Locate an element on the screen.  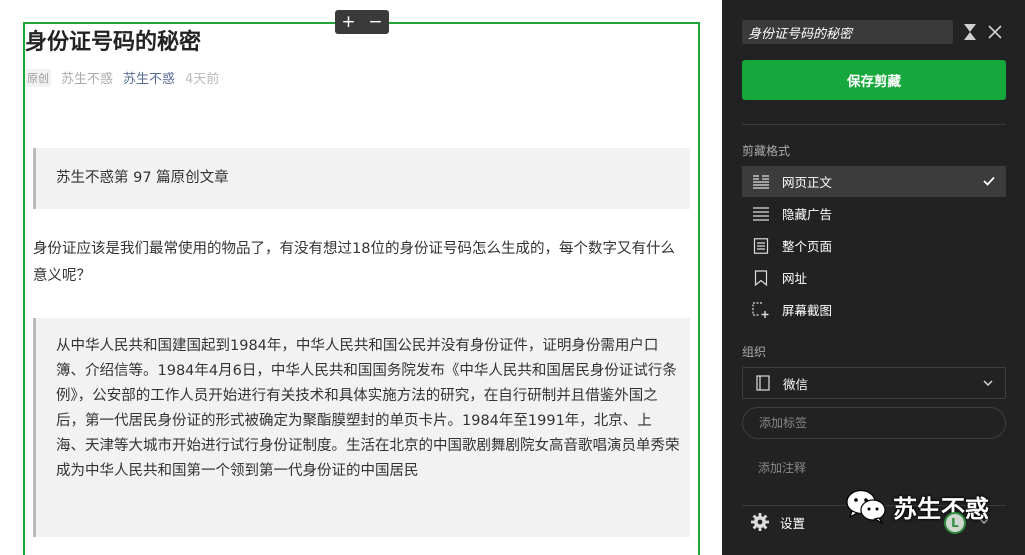
expand-selection-button: + is located at coordinates (349, 22).